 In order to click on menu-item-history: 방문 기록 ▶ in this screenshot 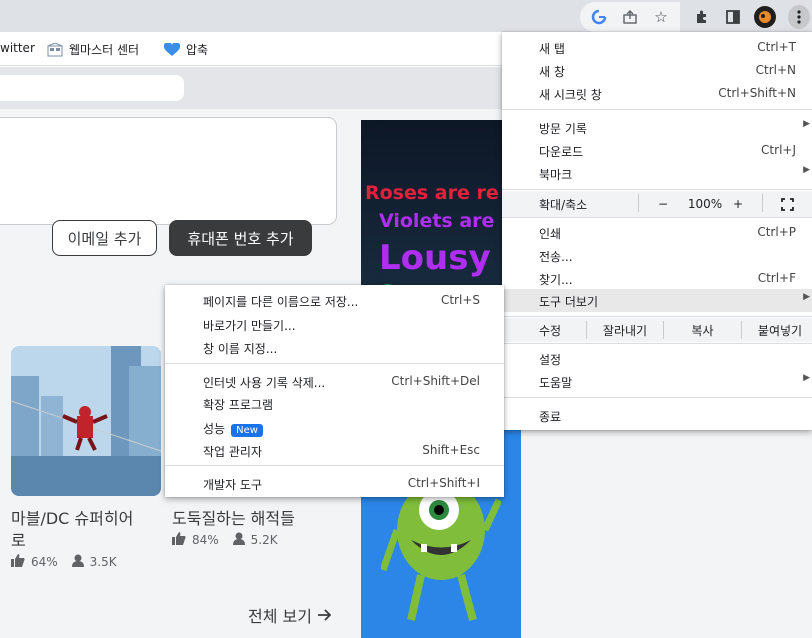, I will do `click(657, 127)`.